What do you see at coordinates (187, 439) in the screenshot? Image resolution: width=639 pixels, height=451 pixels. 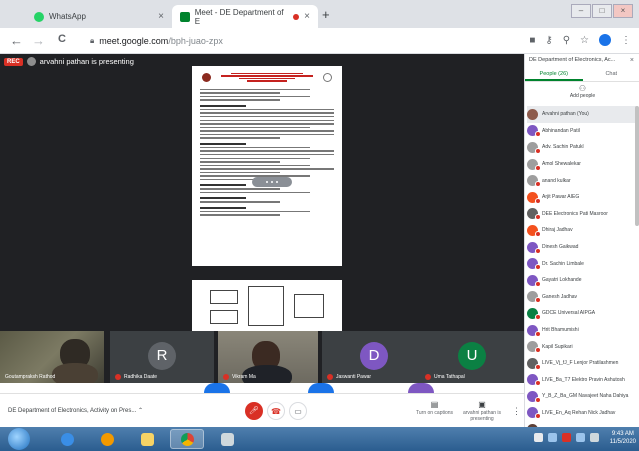 I see `taskbar-chrome` at bounding box center [187, 439].